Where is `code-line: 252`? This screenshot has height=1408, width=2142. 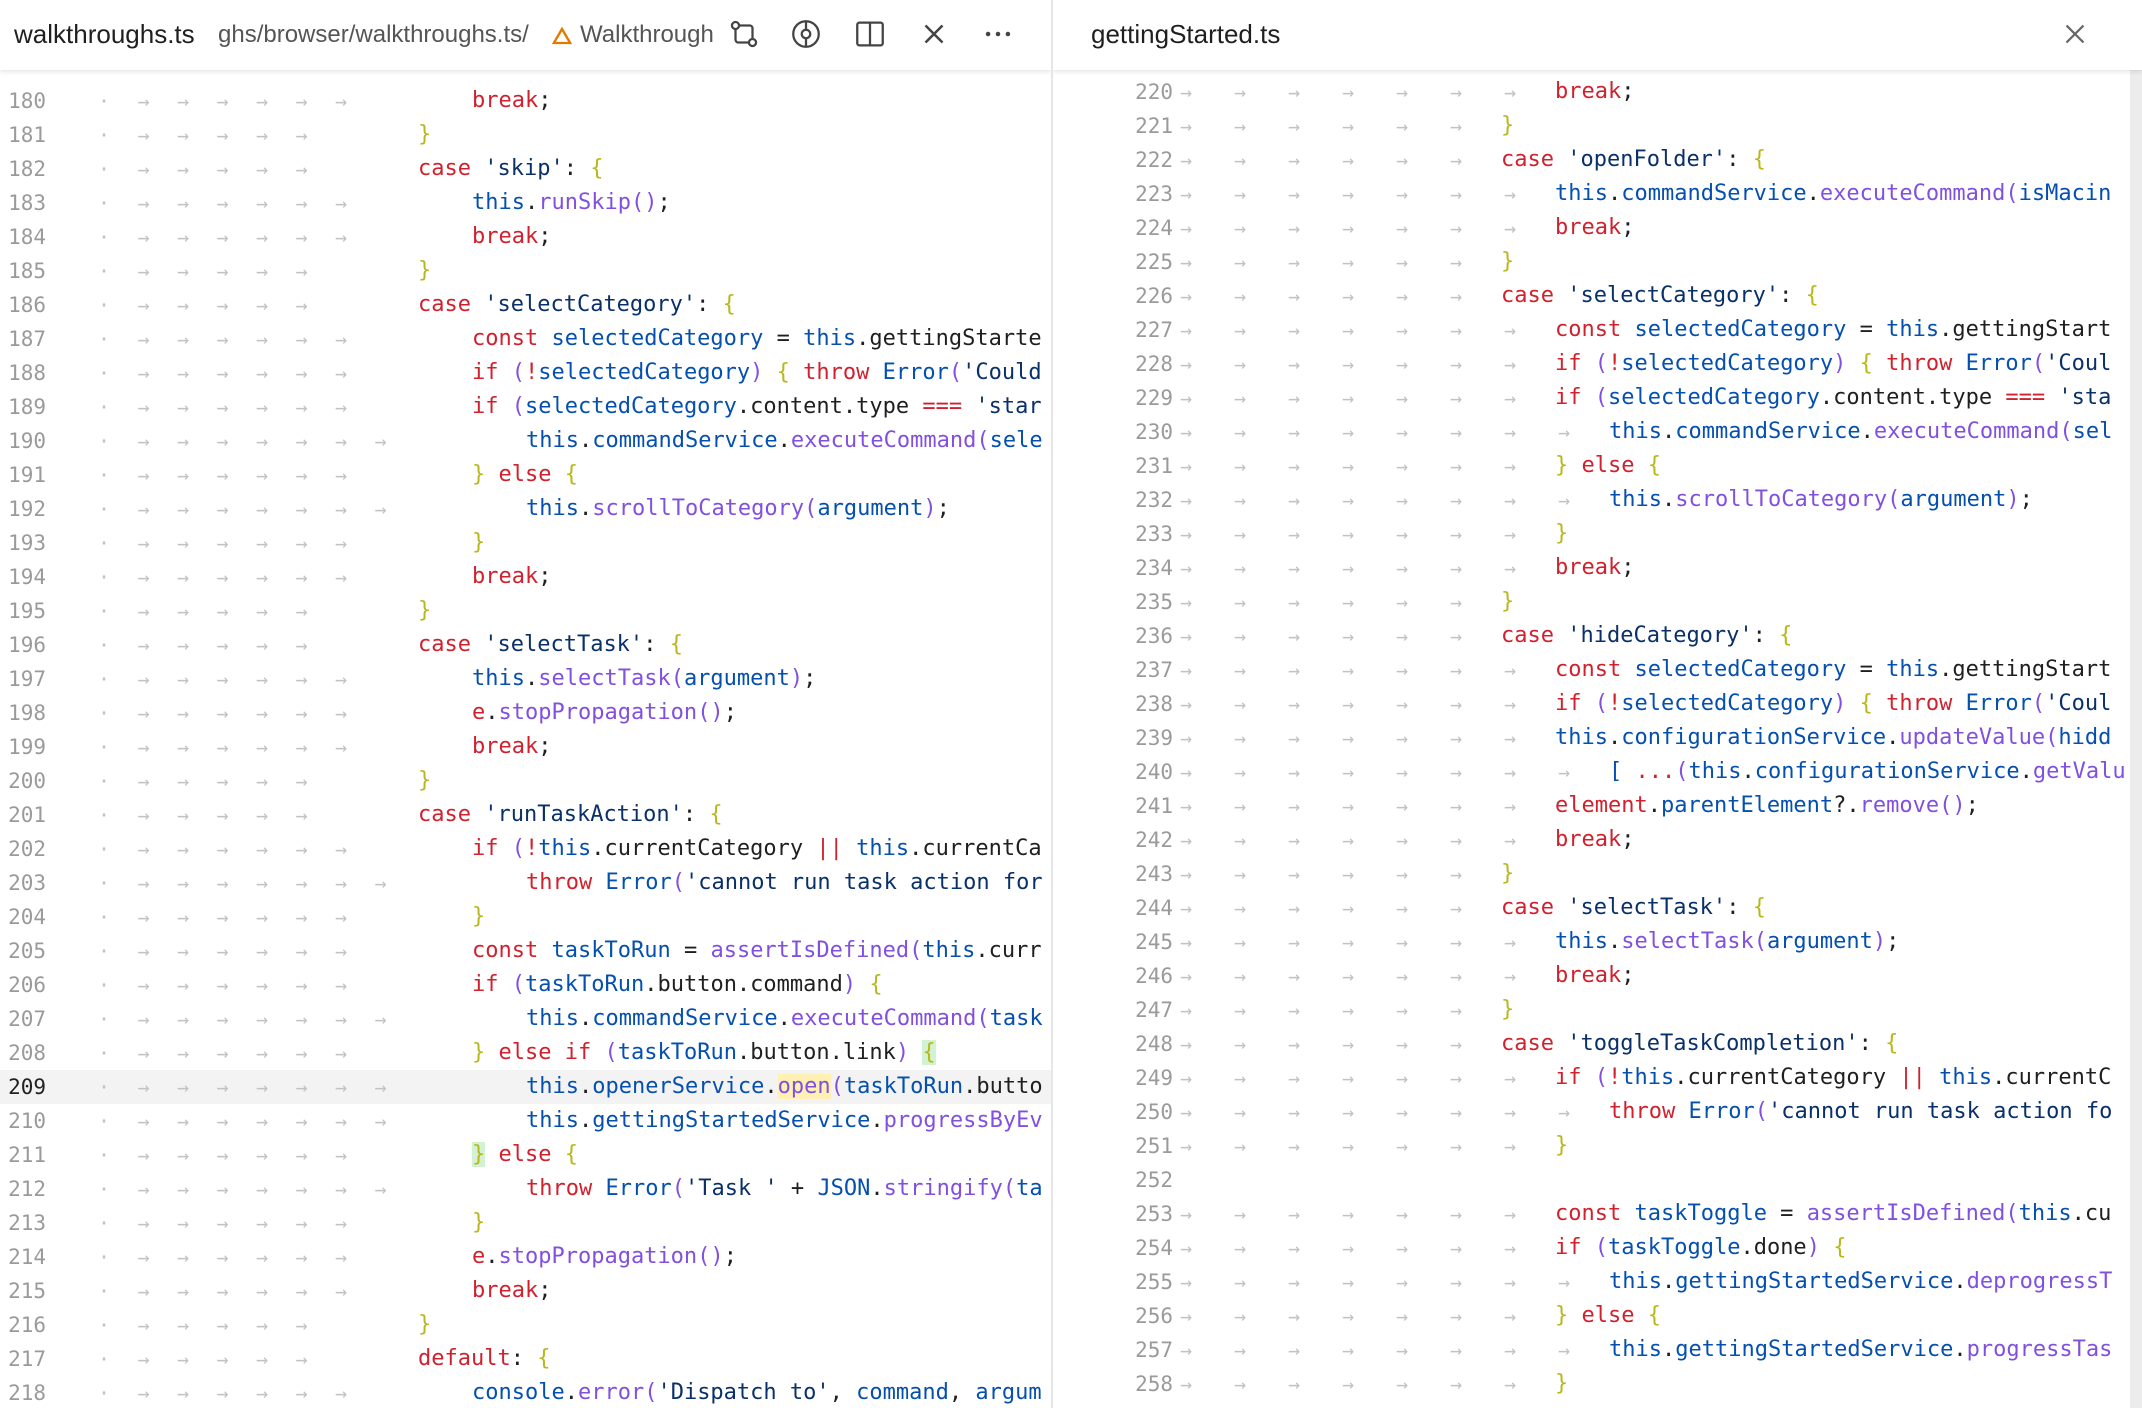
code-line: 252 is located at coordinates (1597, 1180).